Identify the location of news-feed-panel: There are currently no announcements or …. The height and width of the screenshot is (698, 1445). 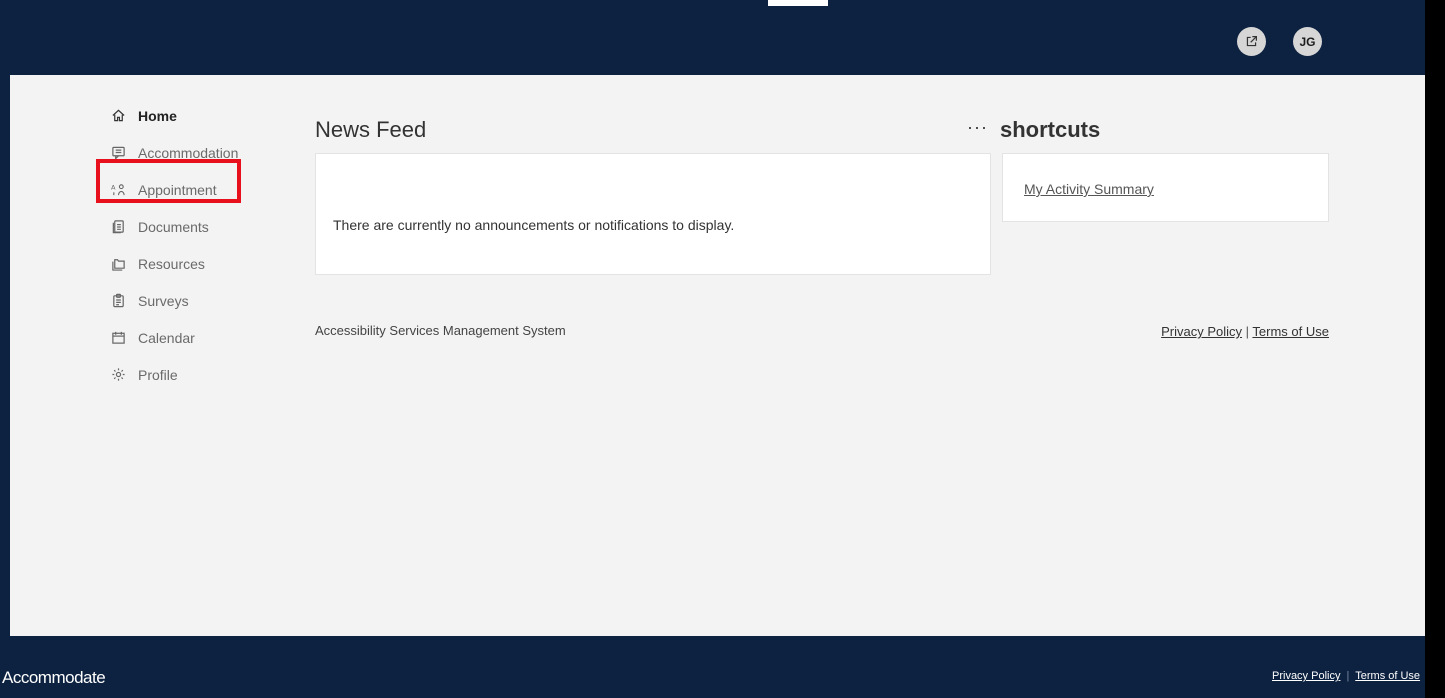
(653, 214).